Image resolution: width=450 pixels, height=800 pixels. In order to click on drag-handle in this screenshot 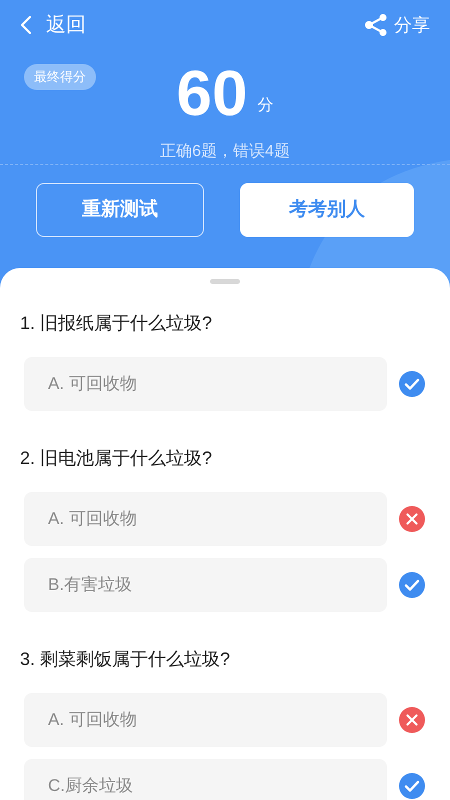, I will do `click(225, 281)`.